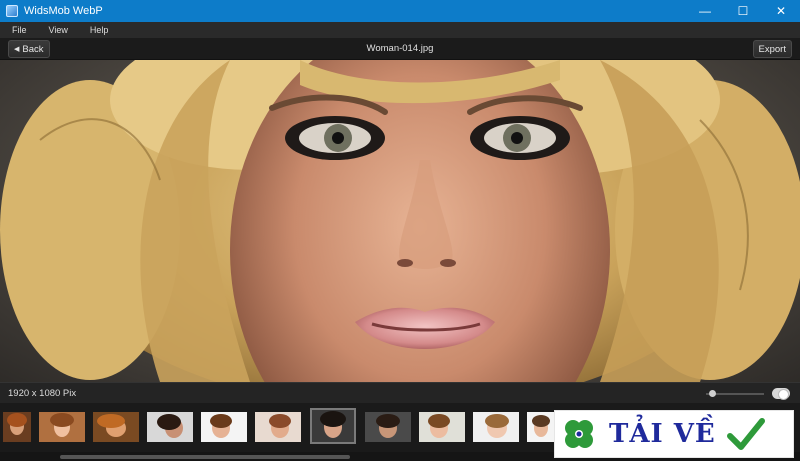 The width and height of the screenshot is (800, 461). Describe the element at coordinates (12, 11) in the screenshot. I see `app-icon` at that location.